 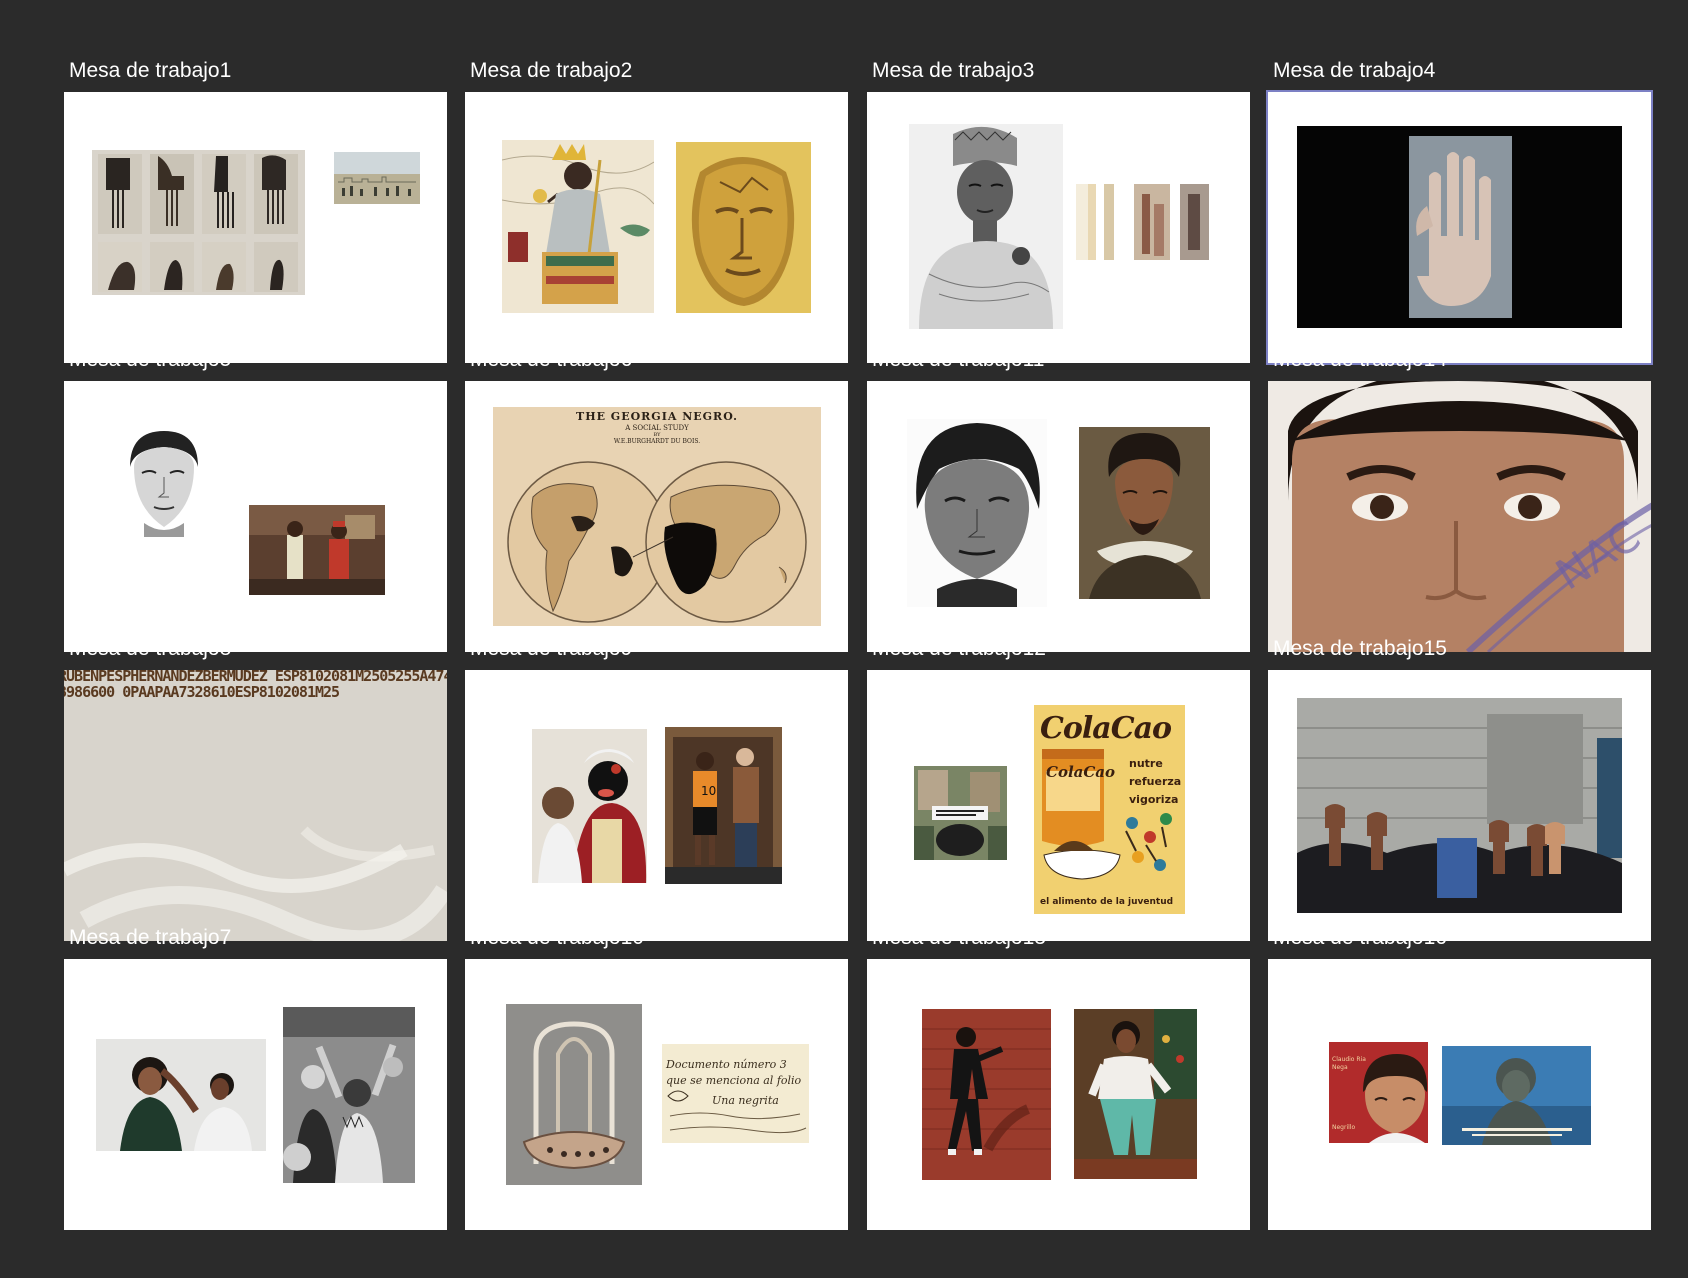 What do you see at coordinates (657, 428) in the screenshot?
I see `map-subtitle: A SOCIAL STUDY` at bounding box center [657, 428].